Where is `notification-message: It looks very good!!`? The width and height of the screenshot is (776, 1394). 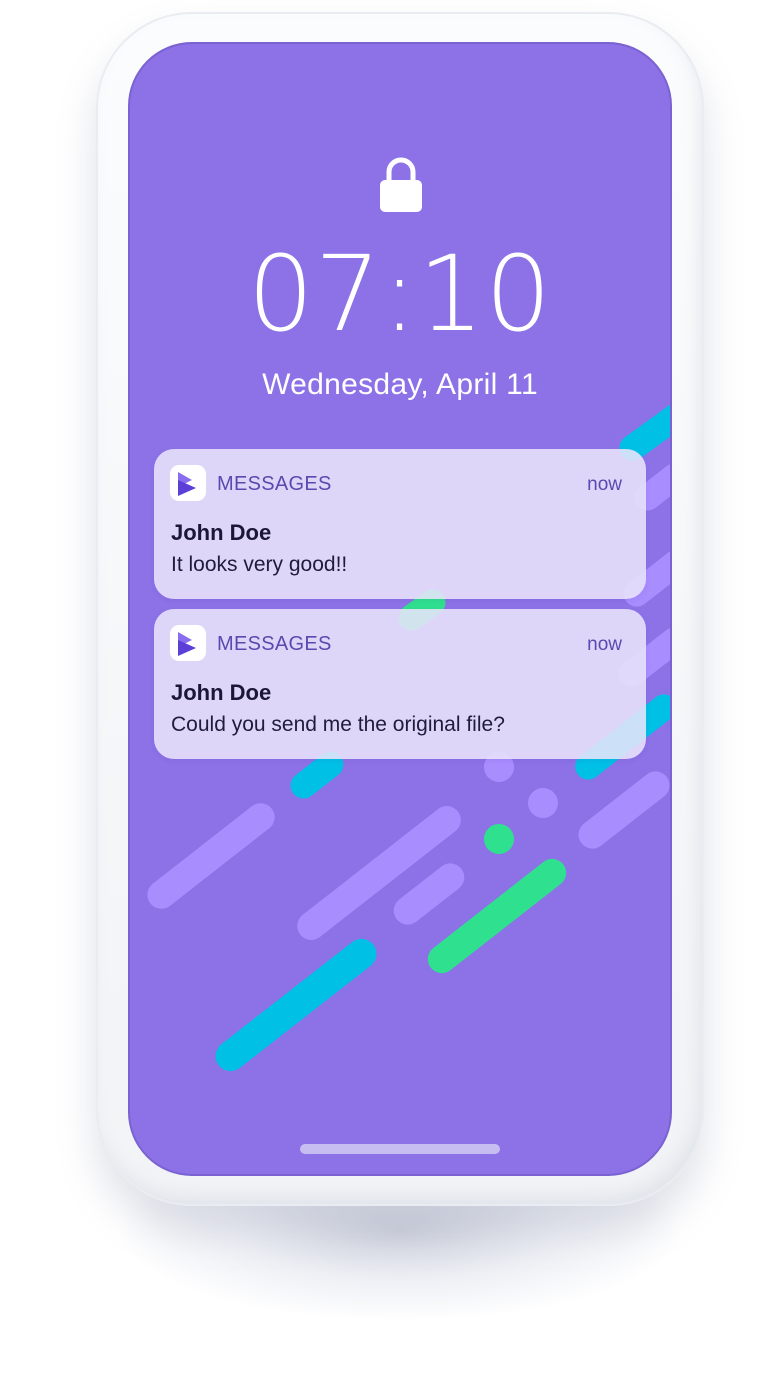
notification-message: It looks very good!! is located at coordinates (259, 564).